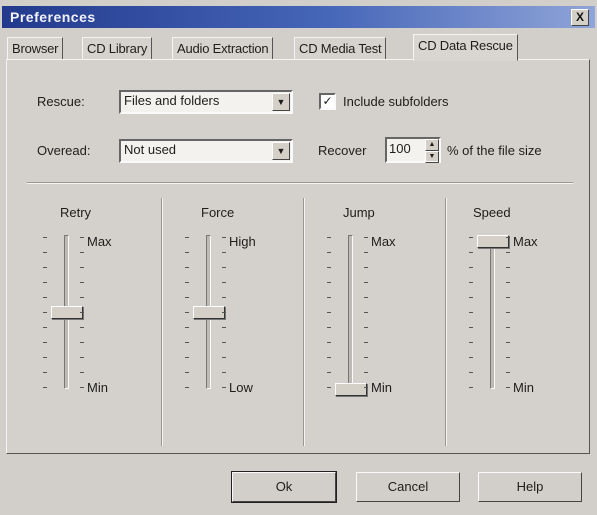 Image resolution: width=597 pixels, height=515 pixels. Describe the element at coordinates (327, 101) in the screenshot. I see `include-subfolders-checkbox: ✓` at that location.